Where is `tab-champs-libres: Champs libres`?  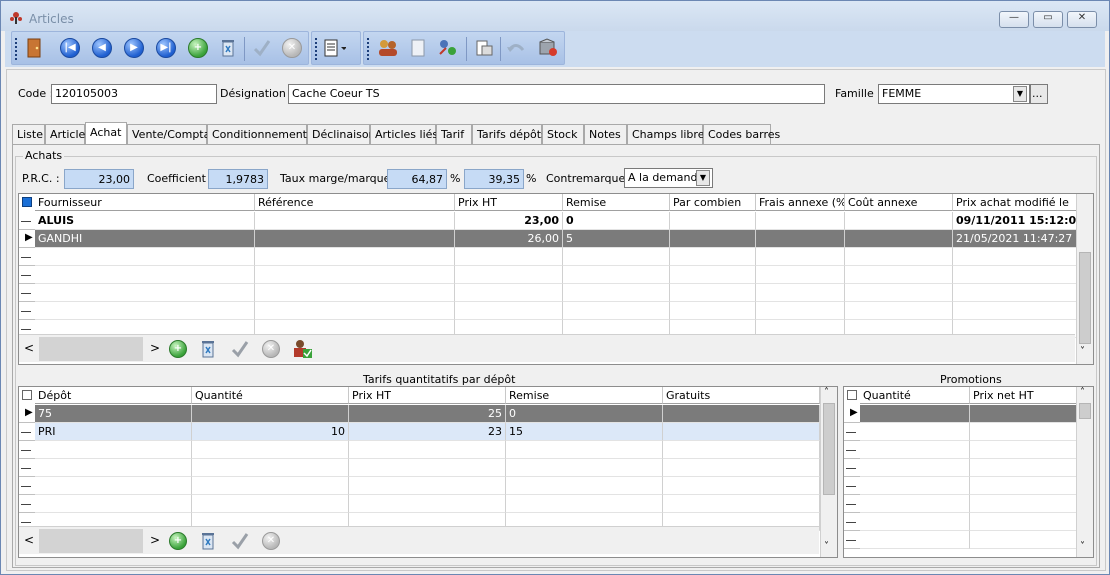 tab-champs-libres: Champs libres is located at coordinates (668, 134).